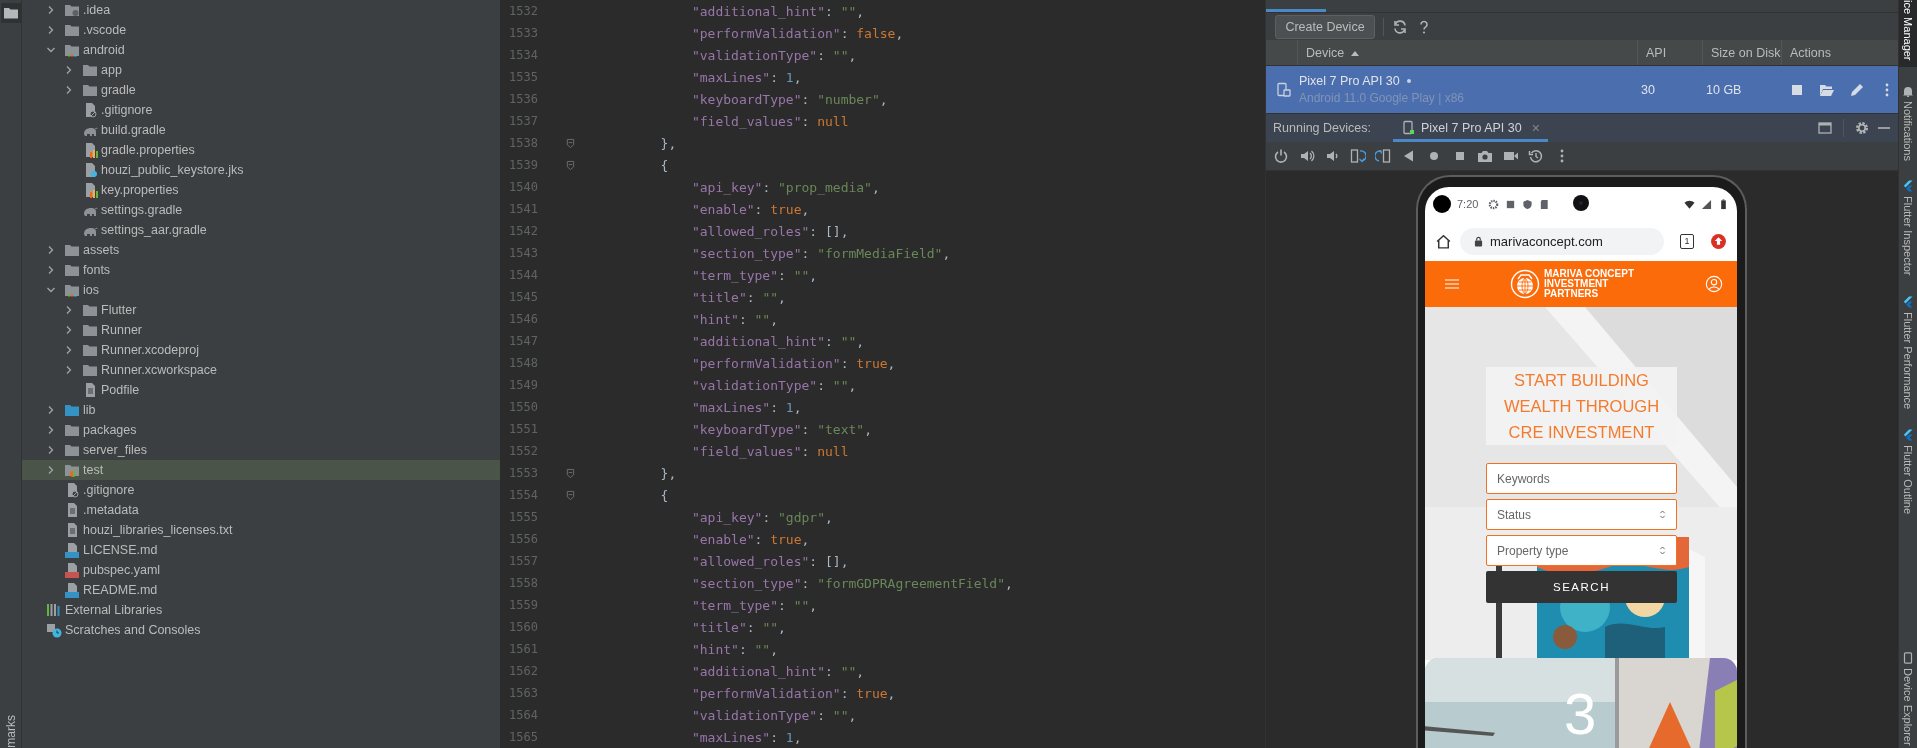 This screenshot has width=1917, height=748. I want to click on tool-window-tab: ice Manager, so click(1908, 33).